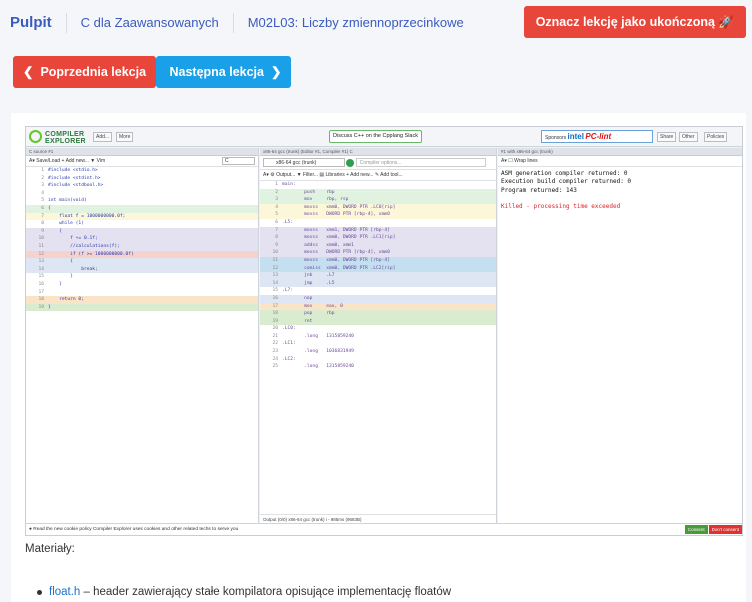 The image size is (752, 602). Describe the element at coordinates (696, 529) in the screenshot. I see `consent-button: Consent` at that location.